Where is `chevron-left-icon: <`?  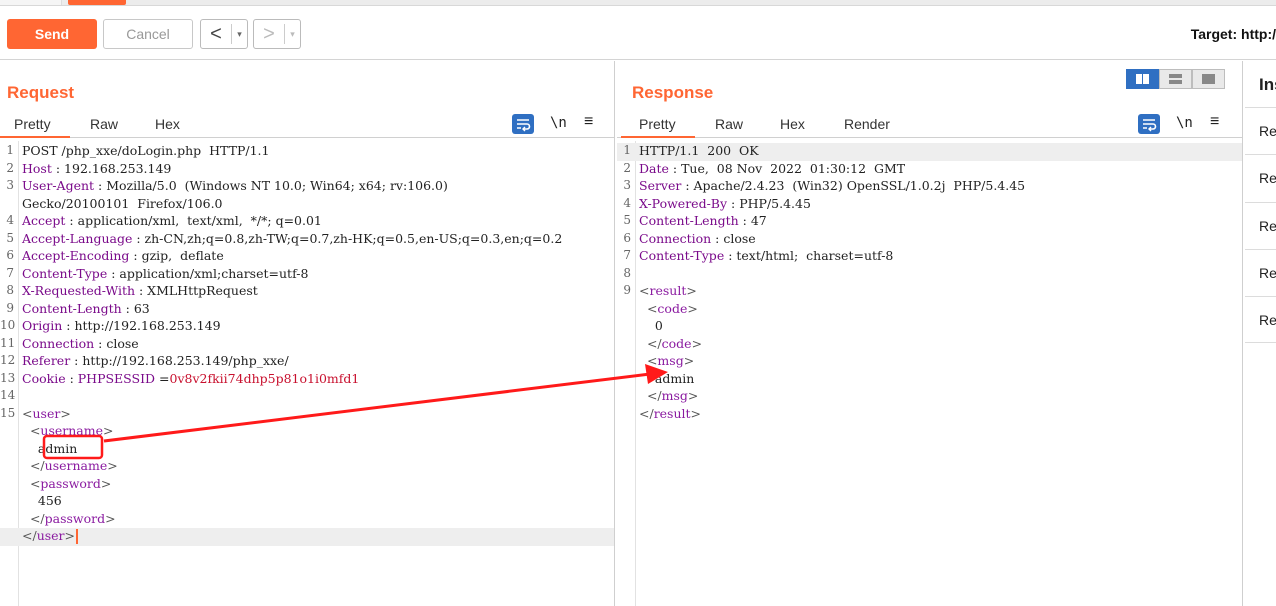
chevron-left-icon: < is located at coordinates (216, 34).